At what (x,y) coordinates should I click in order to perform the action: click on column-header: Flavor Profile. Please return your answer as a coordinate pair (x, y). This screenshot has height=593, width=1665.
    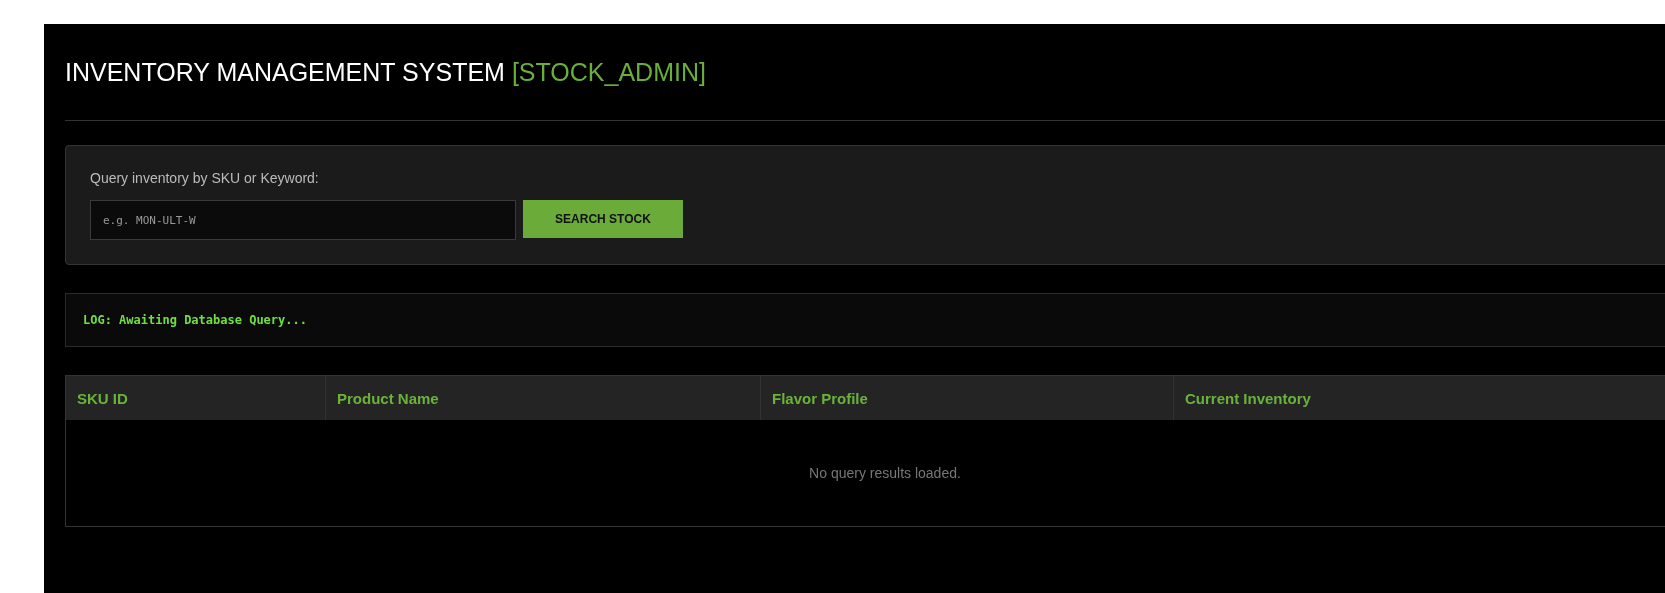
    Looking at the image, I should click on (966, 398).